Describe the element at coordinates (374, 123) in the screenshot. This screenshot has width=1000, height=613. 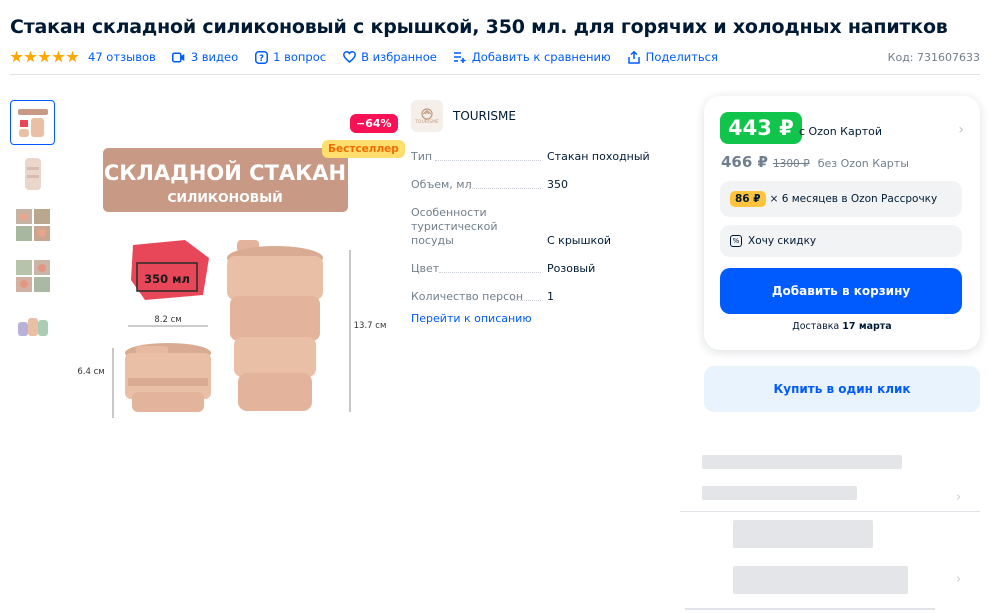
I see `discount-badge: −64%` at that location.